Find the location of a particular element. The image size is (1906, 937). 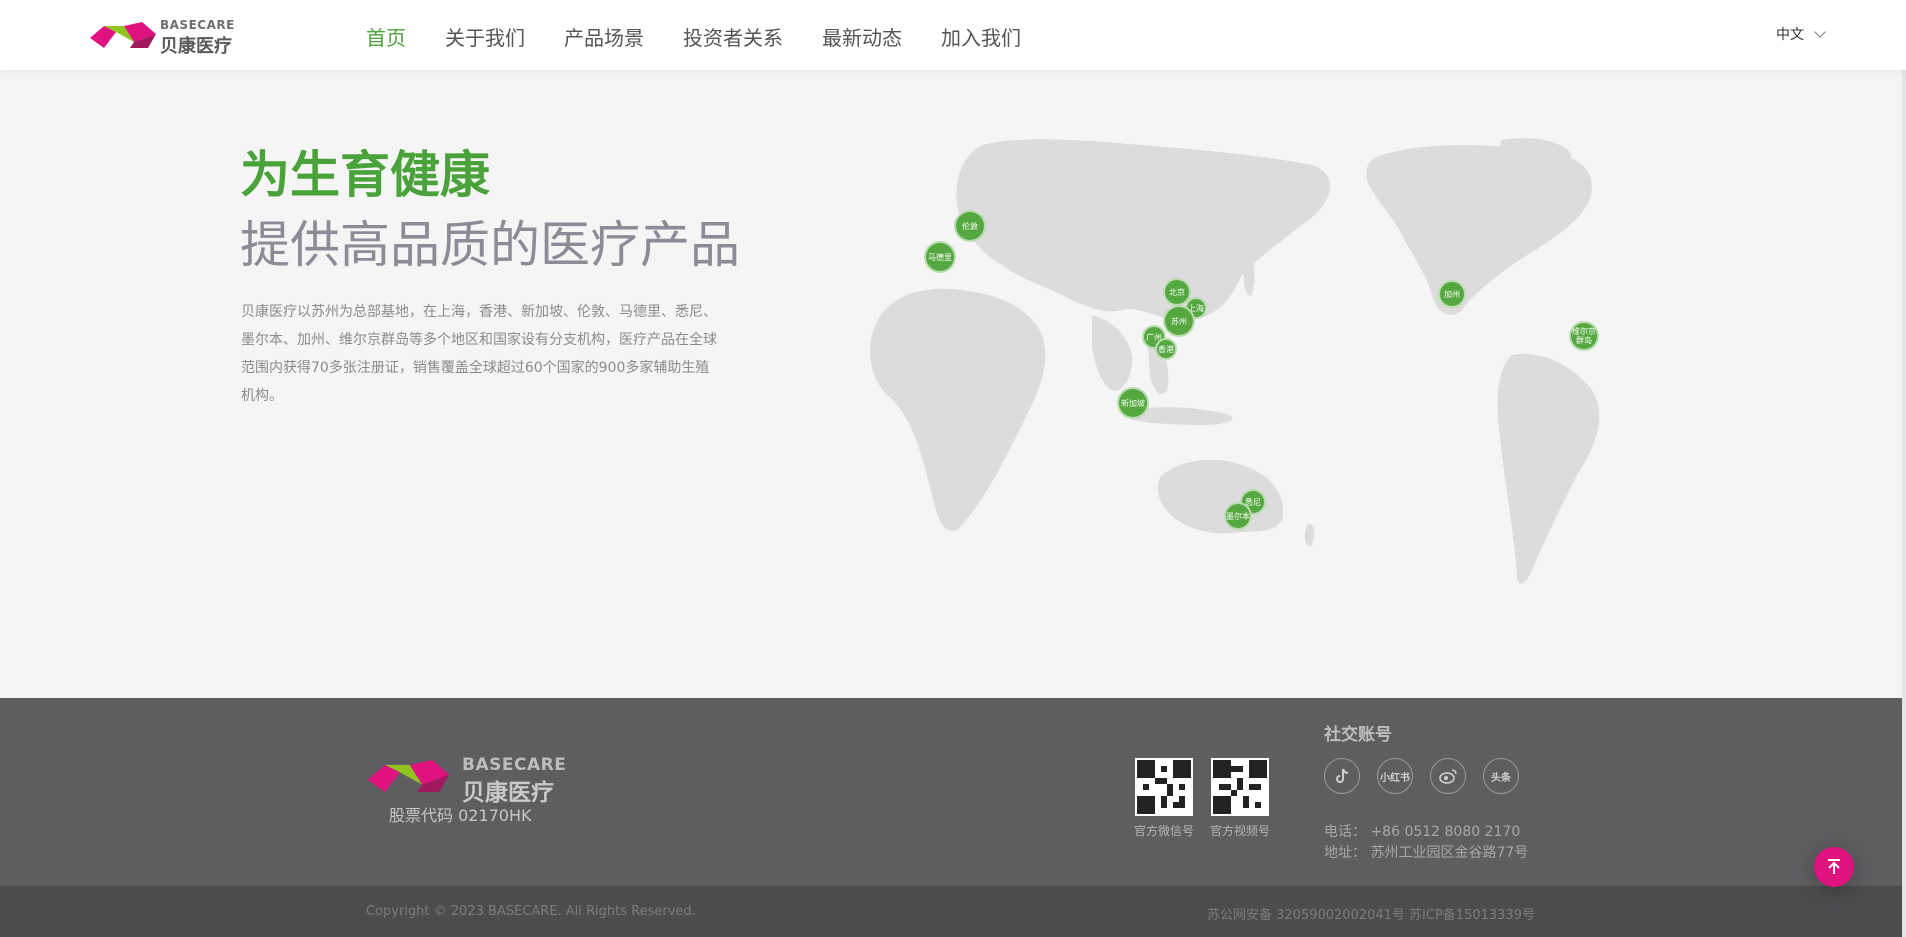

logo-mark-icon is located at coordinates (123, 35).